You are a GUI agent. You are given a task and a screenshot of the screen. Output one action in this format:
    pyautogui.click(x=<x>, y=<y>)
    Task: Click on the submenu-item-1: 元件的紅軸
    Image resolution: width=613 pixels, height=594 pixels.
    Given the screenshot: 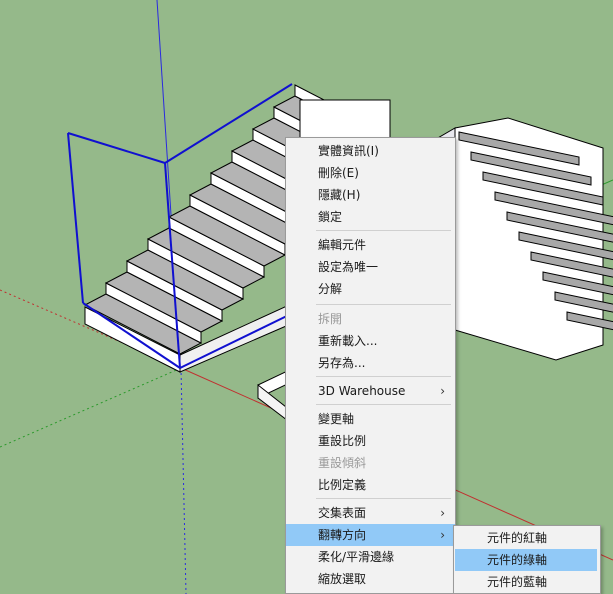 What is the action you would take?
    pyautogui.click(x=526, y=538)
    